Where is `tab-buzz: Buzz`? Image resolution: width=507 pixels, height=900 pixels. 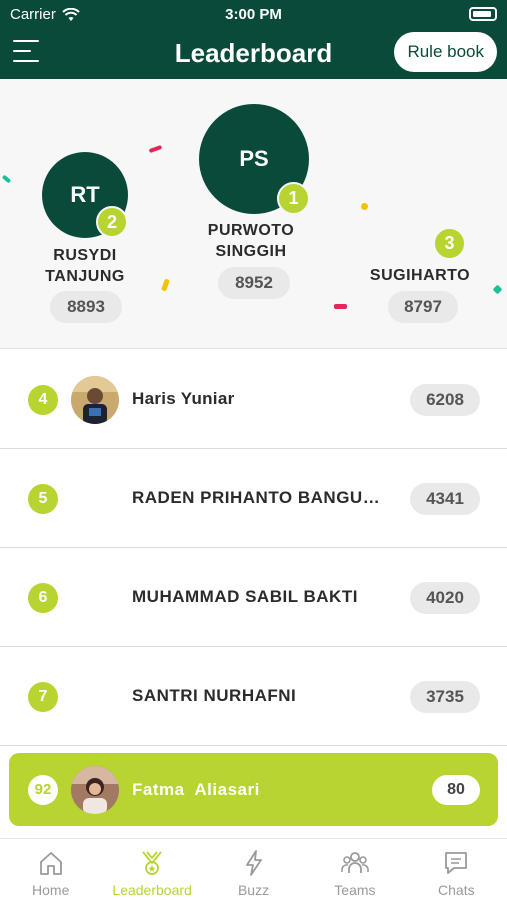
tab-buzz: Buzz is located at coordinates (253, 869).